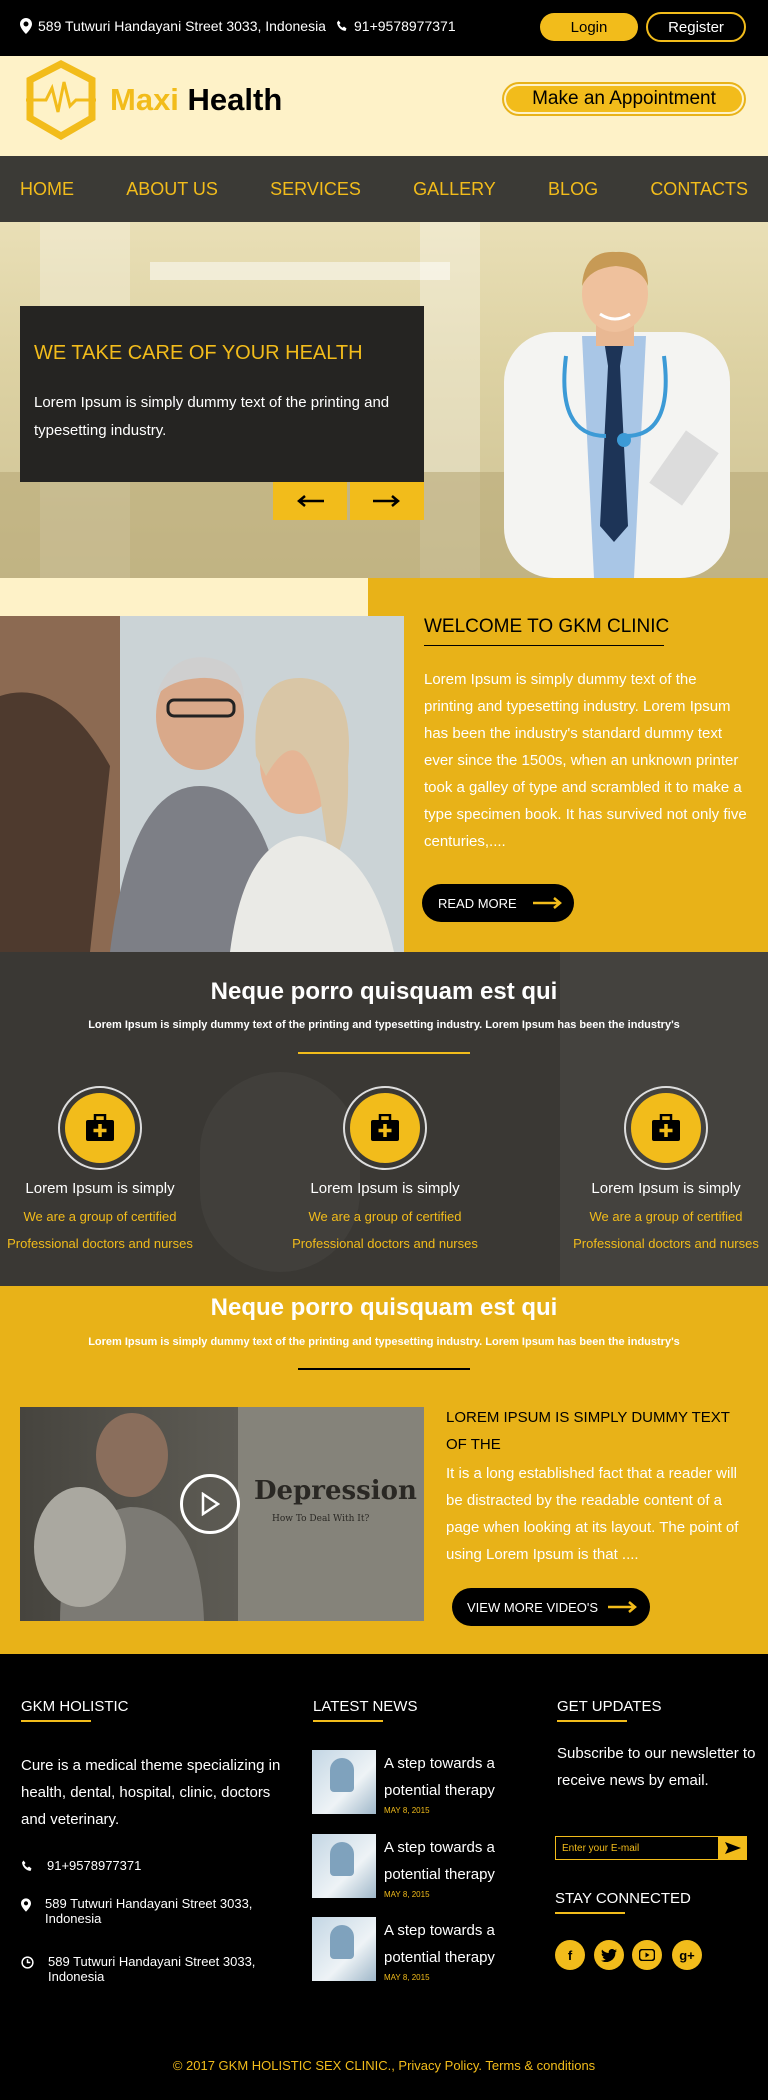 The image size is (768, 2100). Describe the element at coordinates (617, 414) in the screenshot. I see `doctor-image` at that location.